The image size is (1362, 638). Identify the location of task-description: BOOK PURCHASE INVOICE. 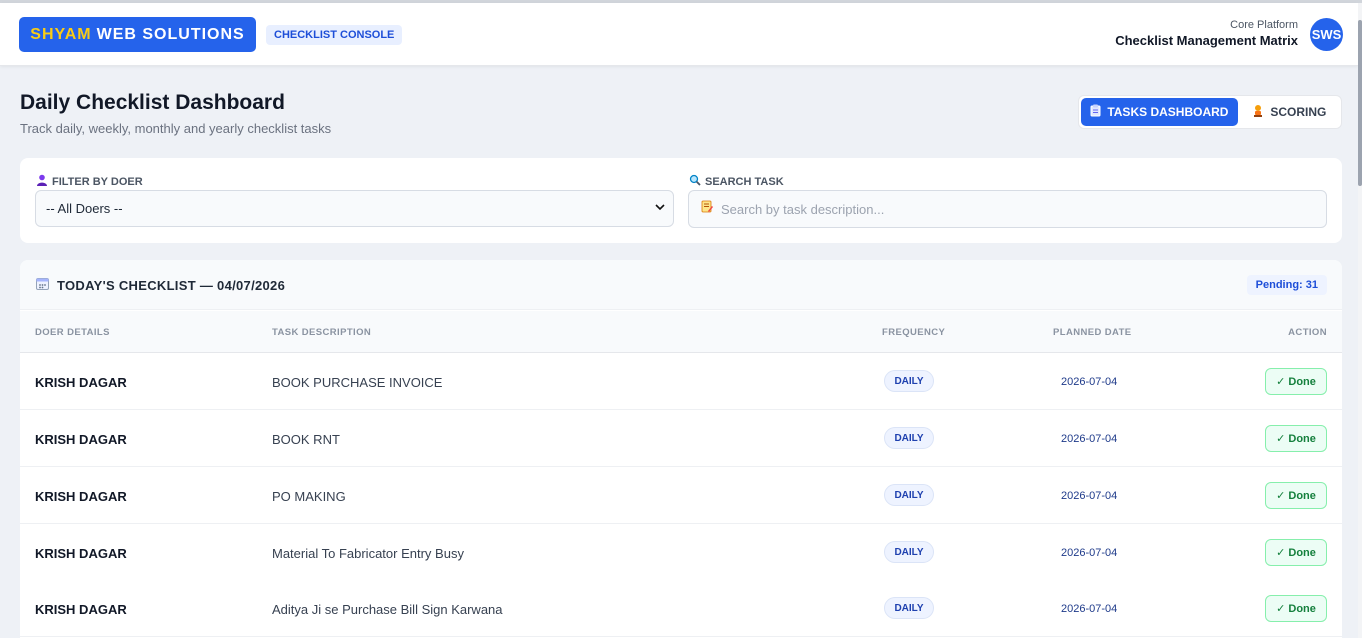
(357, 382).